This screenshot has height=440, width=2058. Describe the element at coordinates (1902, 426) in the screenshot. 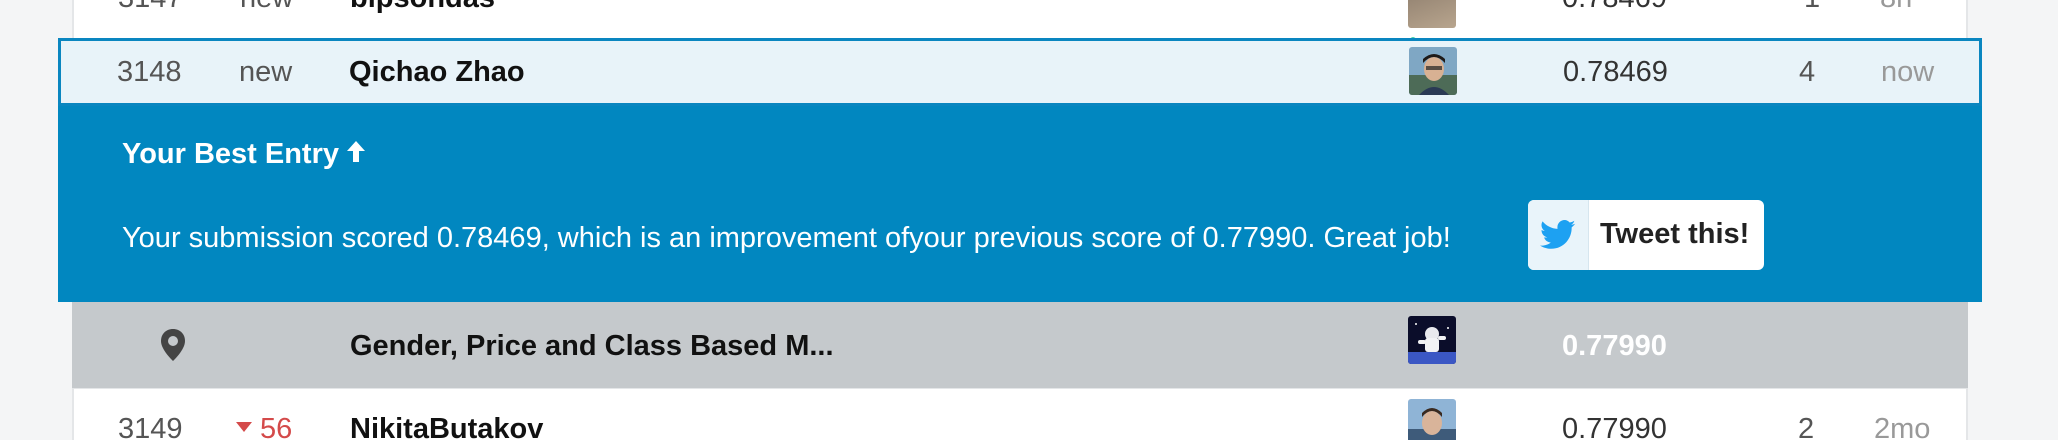

I see `last-submission-cell: 2mo` at that location.